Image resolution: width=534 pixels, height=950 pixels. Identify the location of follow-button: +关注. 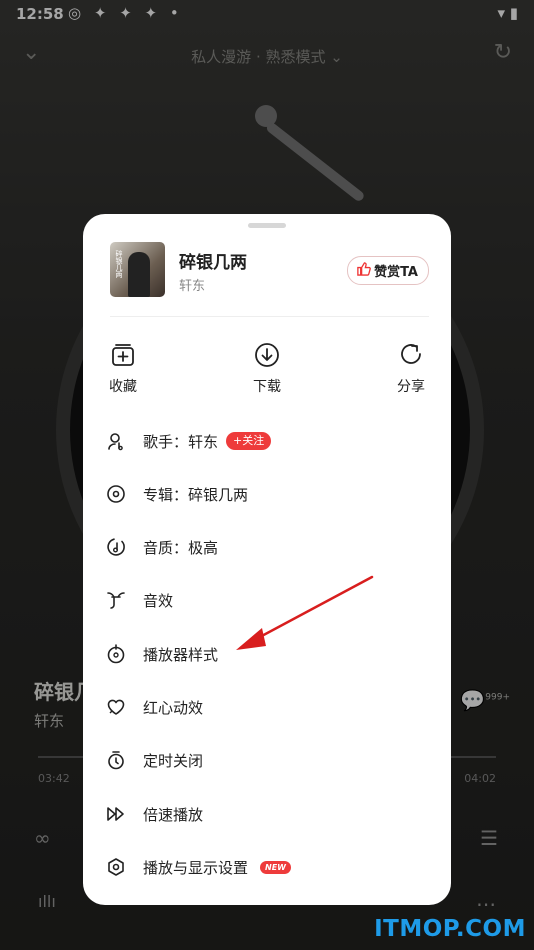
(249, 441).